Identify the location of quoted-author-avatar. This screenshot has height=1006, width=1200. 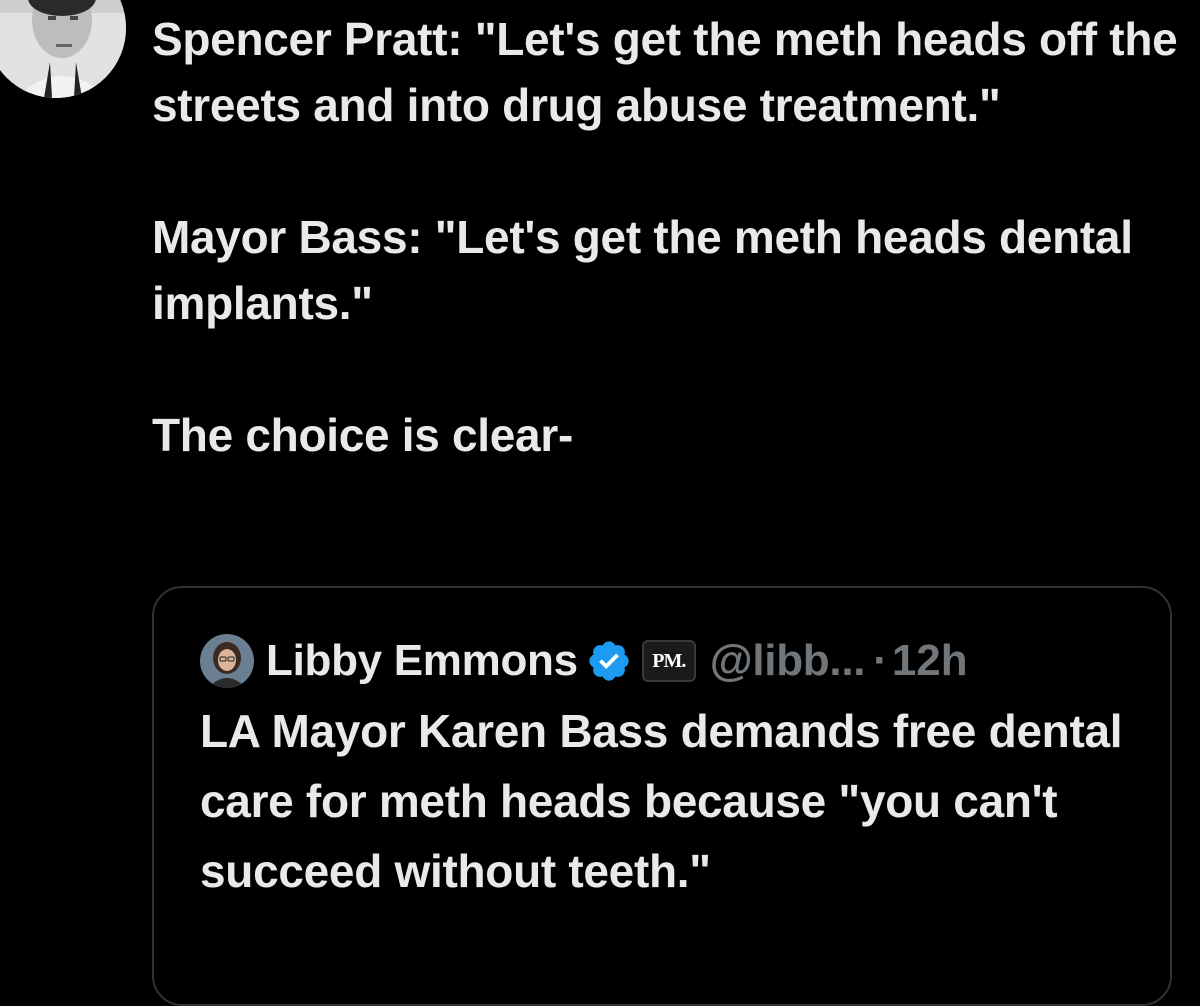
(227, 661).